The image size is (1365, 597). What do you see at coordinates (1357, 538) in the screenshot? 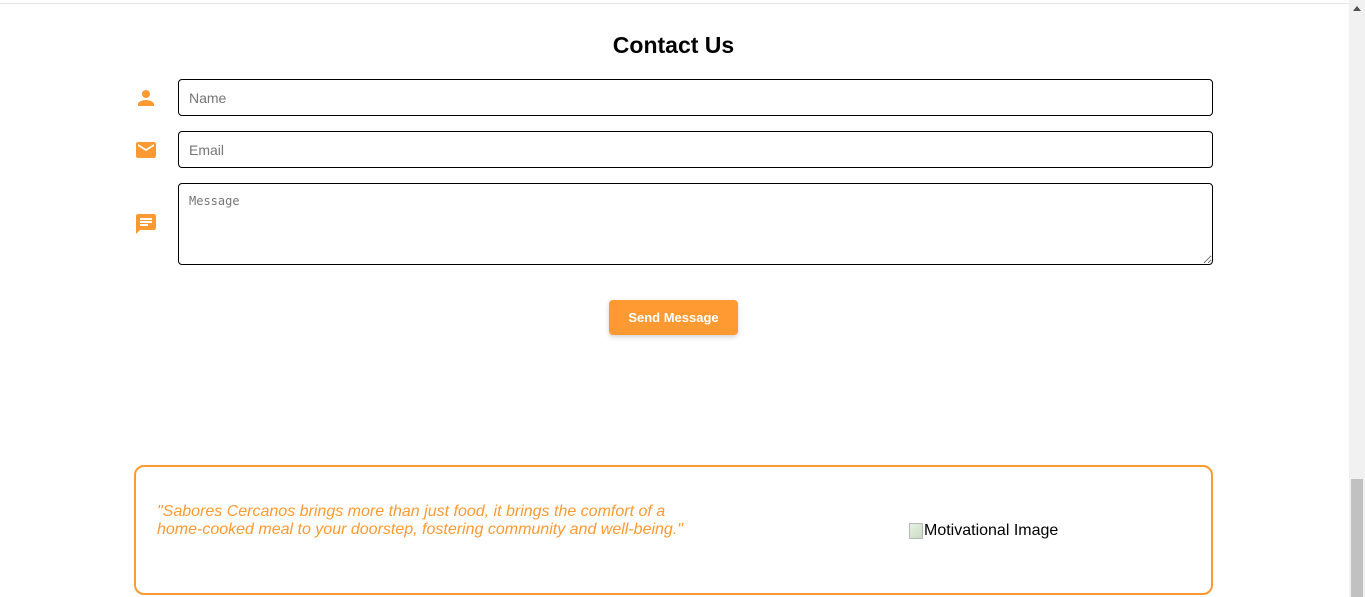
I see `scrollbar-thumb` at bounding box center [1357, 538].